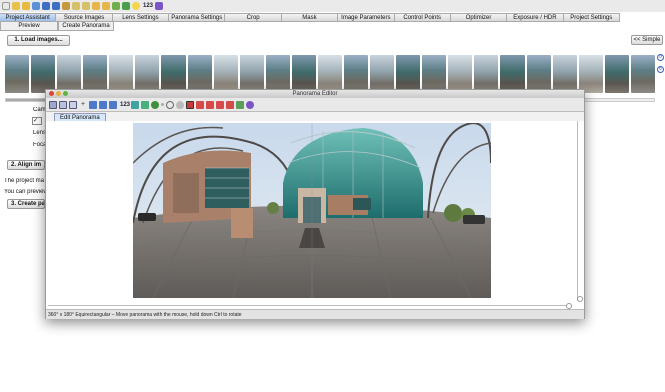 This screenshot has width=665, height=392. What do you see at coordinates (51, 93) in the screenshot?
I see `close-icon` at bounding box center [51, 93].